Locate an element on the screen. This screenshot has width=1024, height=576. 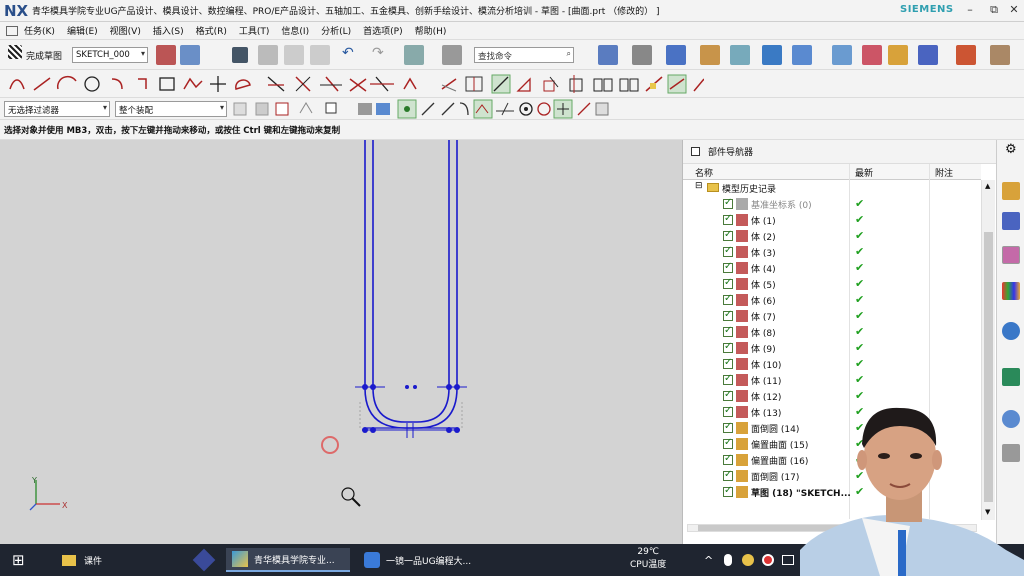
tree-item: 体 (3) ✔ is located at coordinates (832, 252).